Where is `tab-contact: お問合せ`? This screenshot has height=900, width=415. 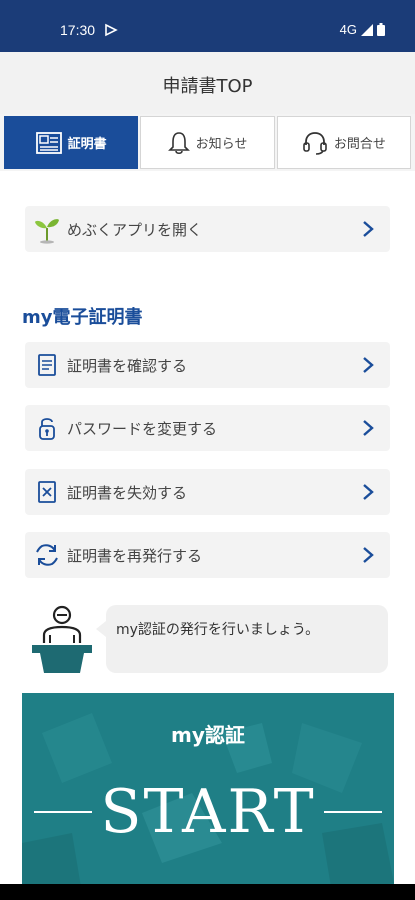
tab-contact: お問合せ is located at coordinates (343, 142).